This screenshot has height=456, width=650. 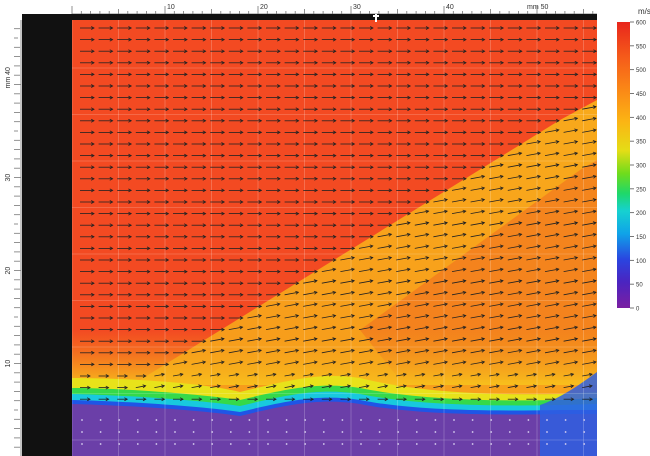 I want to click on top-ruler-label: 10, so click(x=171, y=7).